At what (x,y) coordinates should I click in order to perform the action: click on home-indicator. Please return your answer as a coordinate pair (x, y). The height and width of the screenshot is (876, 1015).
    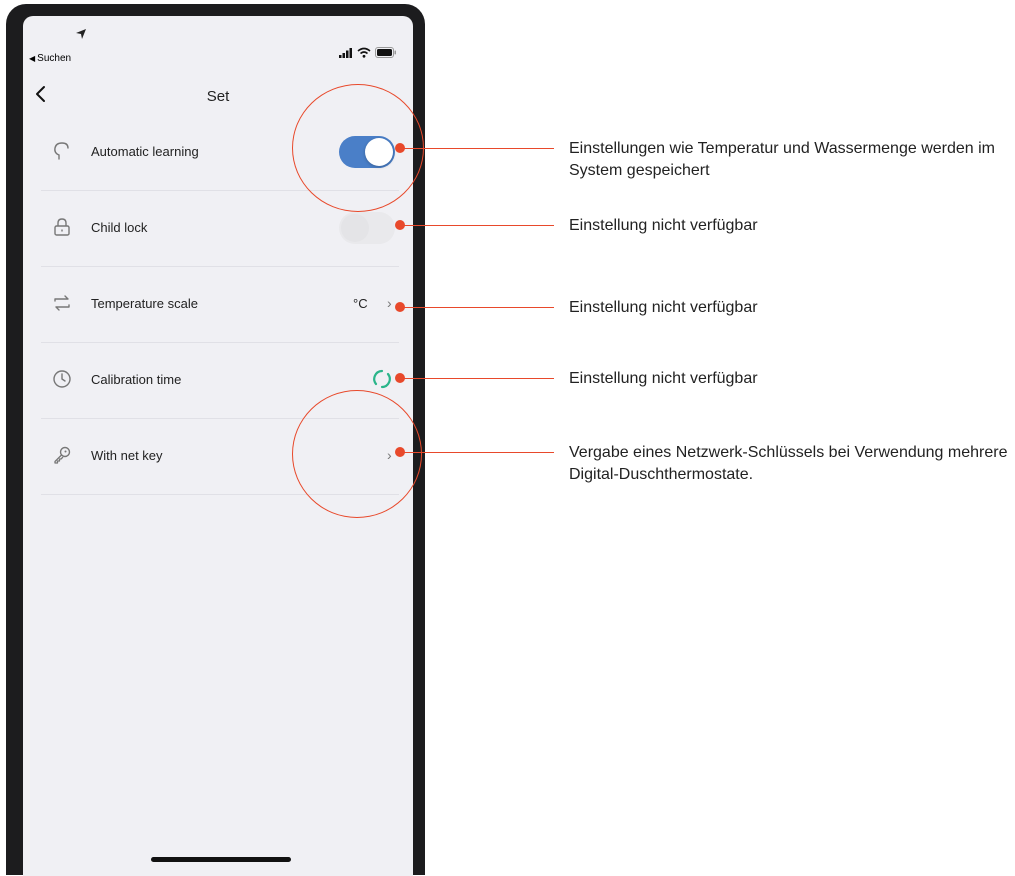
    Looking at the image, I should click on (221, 859).